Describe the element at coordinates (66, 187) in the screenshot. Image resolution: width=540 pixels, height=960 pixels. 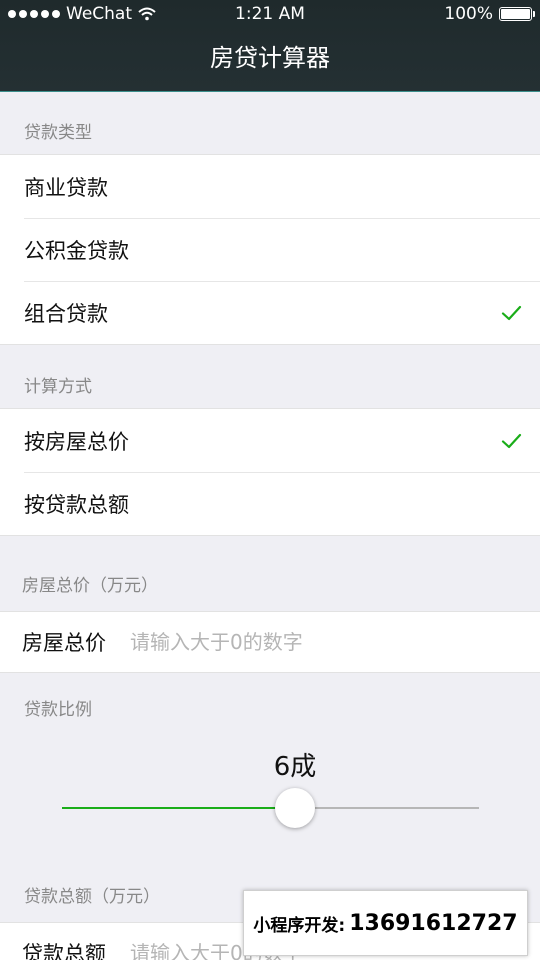
I see `option-label: 商业贷款` at that location.